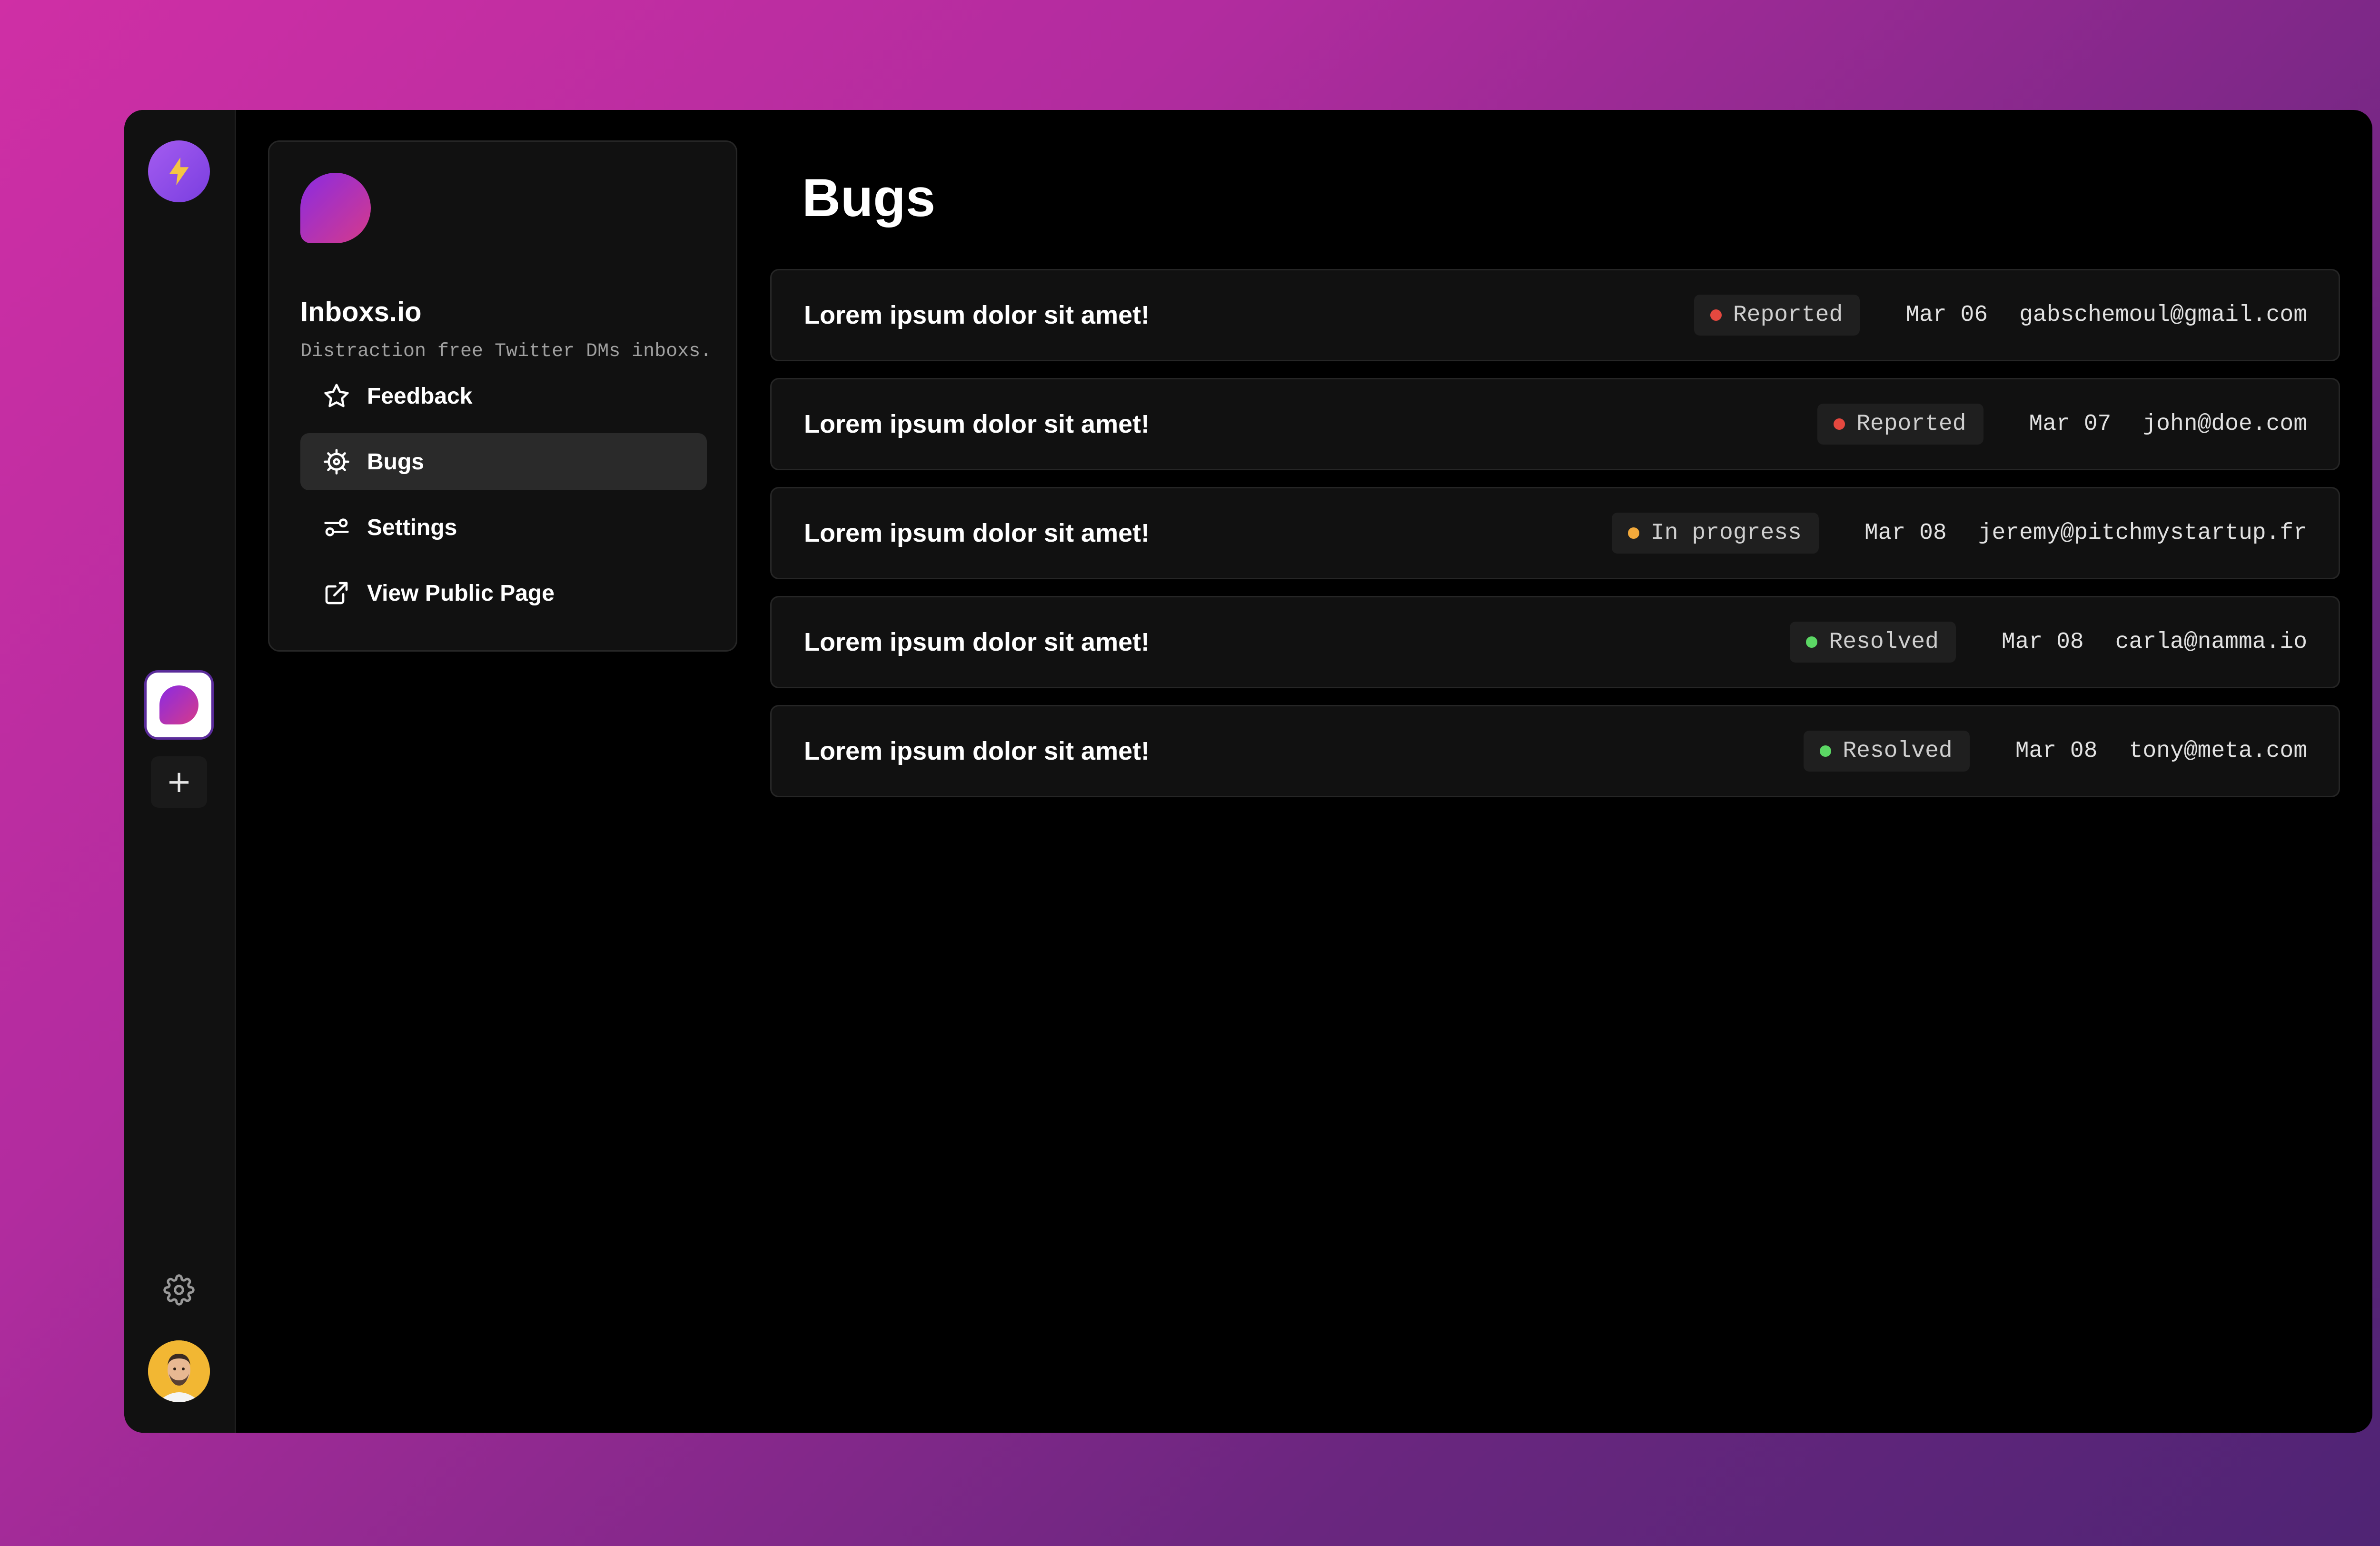 This screenshot has height=1546, width=2380. Describe the element at coordinates (336, 527) in the screenshot. I see `sliders-icon` at that location.